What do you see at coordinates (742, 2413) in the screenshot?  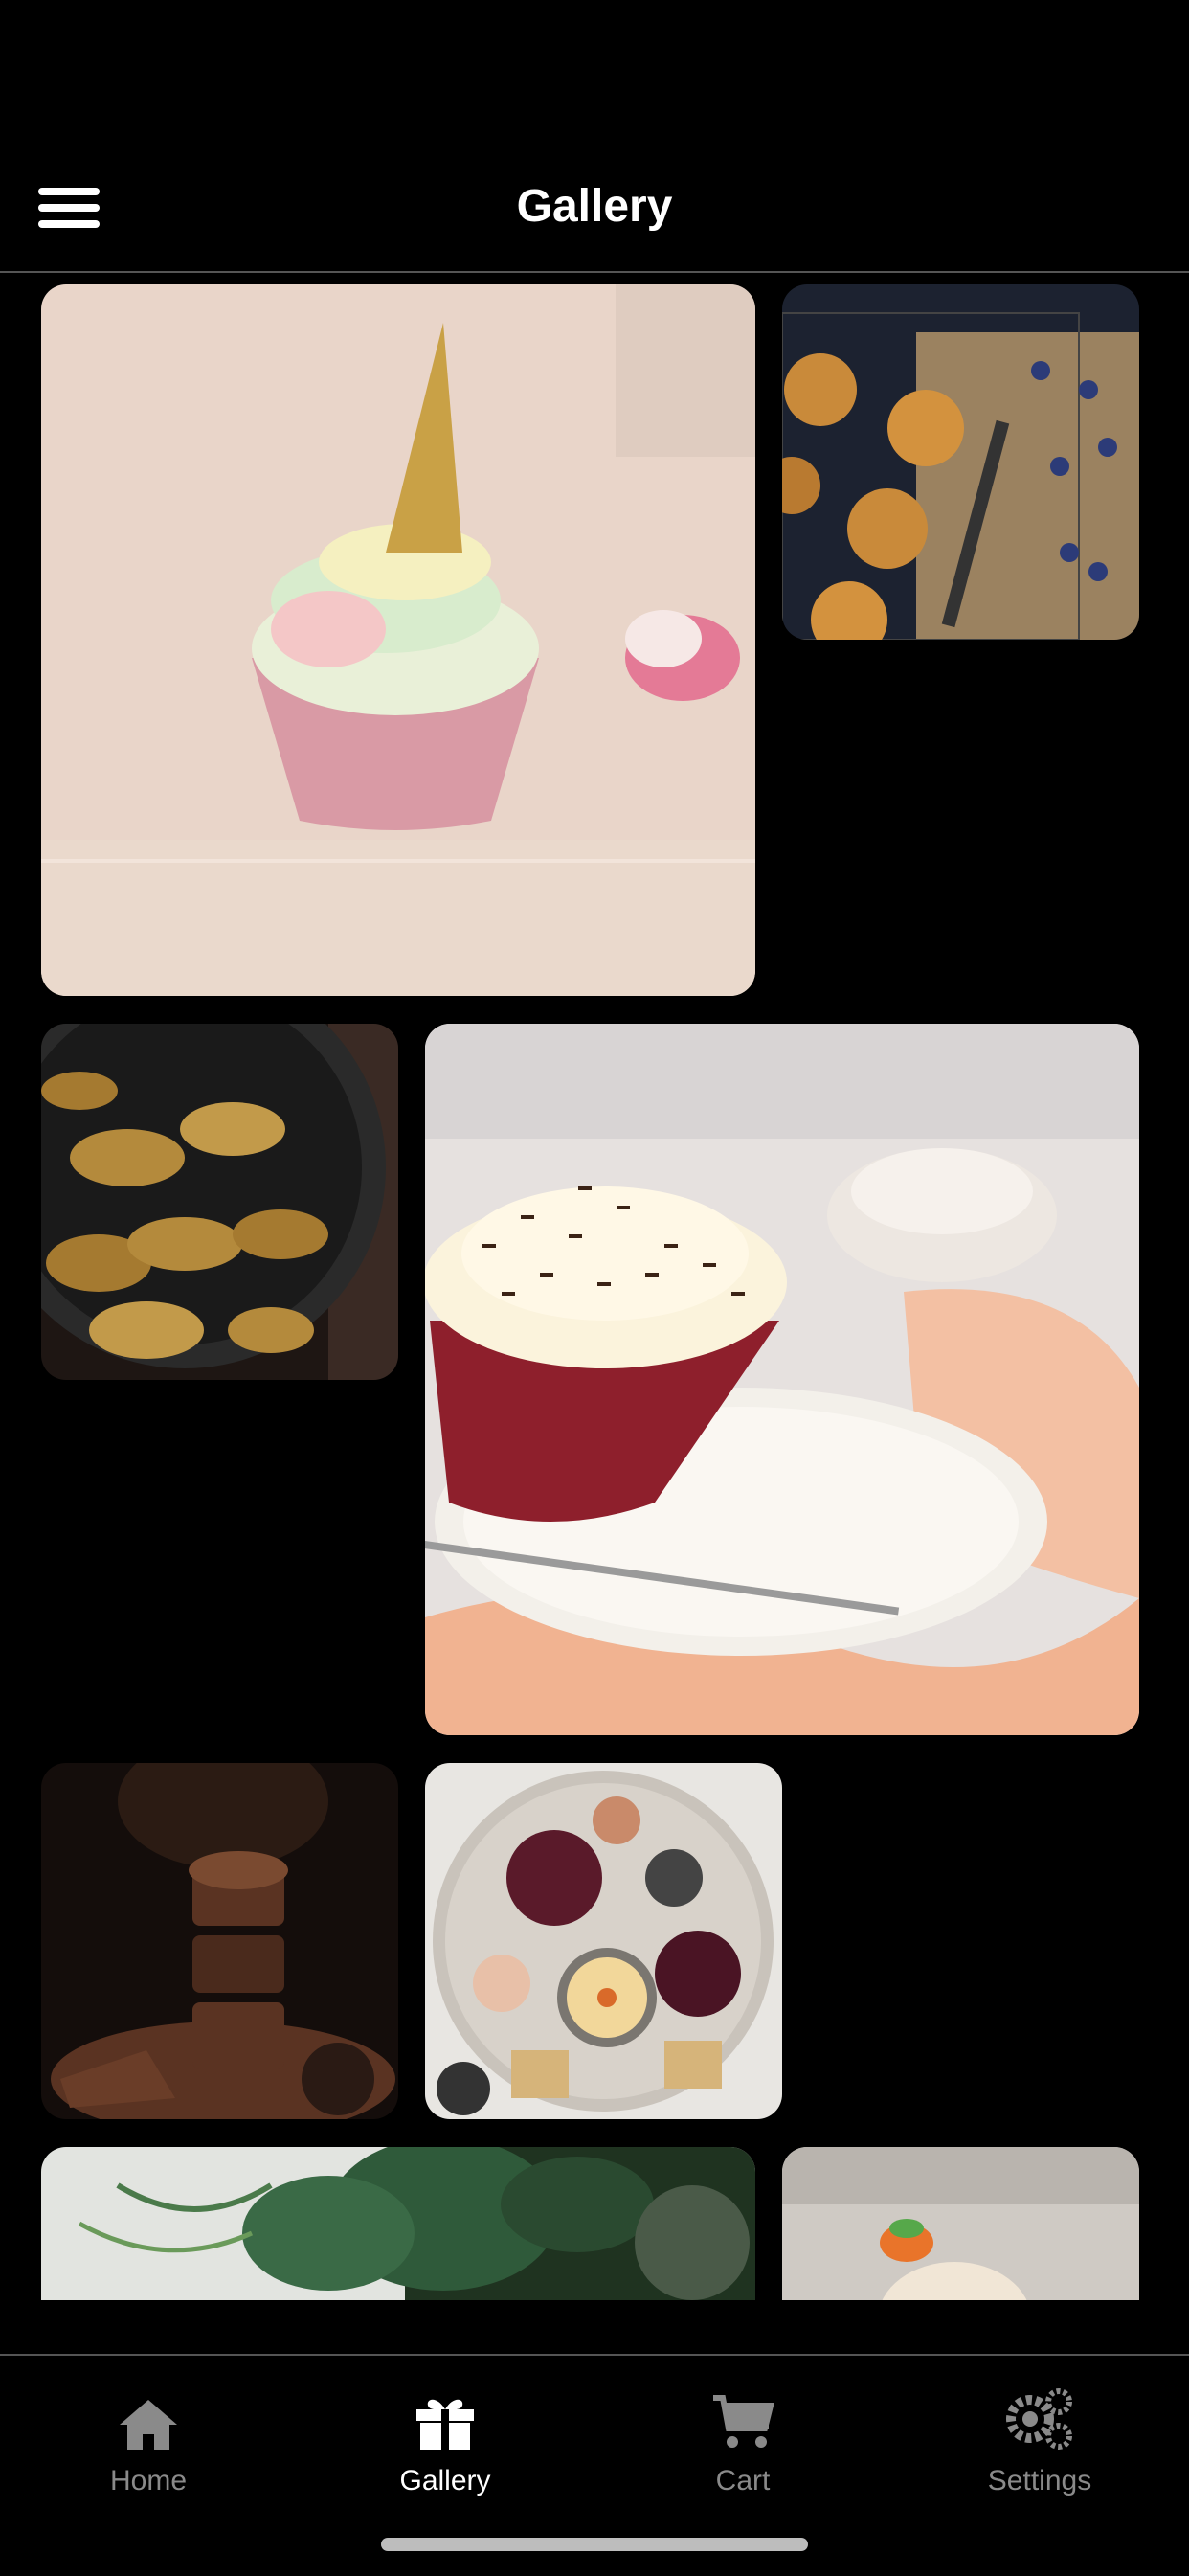 I see `cart-icon` at bounding box center [742, 2413].